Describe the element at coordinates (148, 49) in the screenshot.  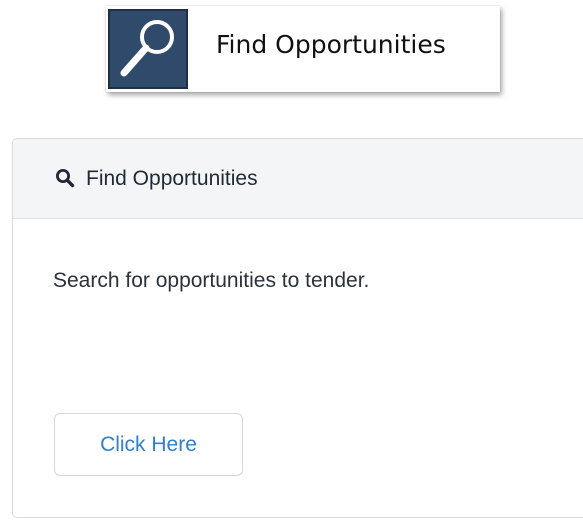
I see `magnifying-glass-icon` at that location.